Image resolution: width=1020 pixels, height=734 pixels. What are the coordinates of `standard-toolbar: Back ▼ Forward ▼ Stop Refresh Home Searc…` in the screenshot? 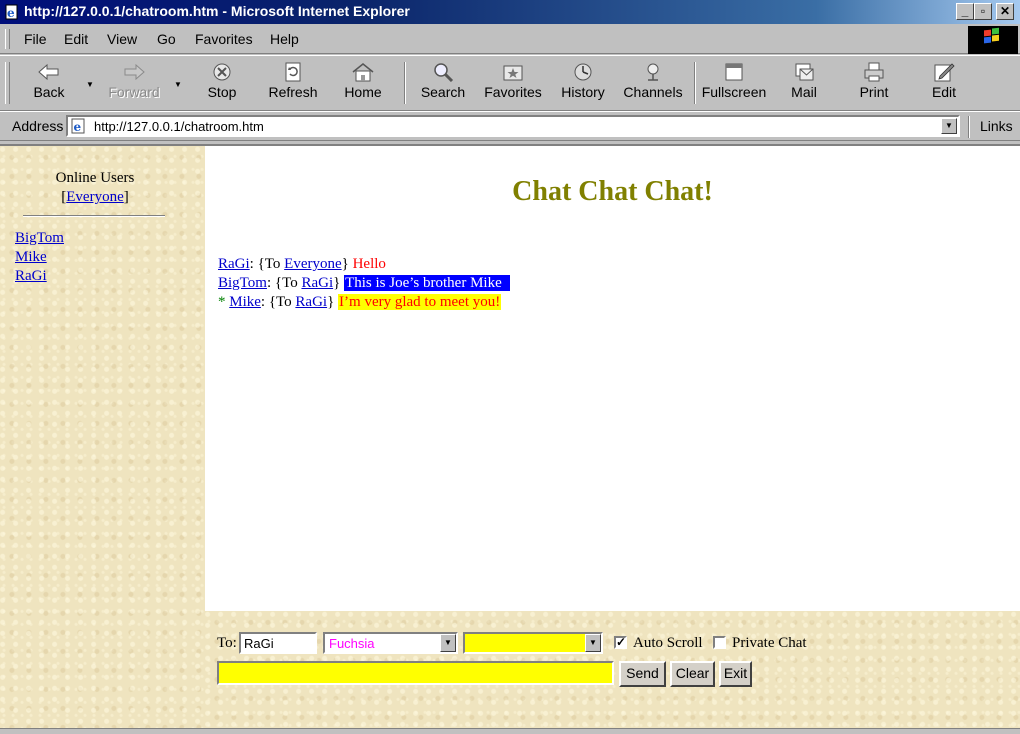 It's located at (510, 83).